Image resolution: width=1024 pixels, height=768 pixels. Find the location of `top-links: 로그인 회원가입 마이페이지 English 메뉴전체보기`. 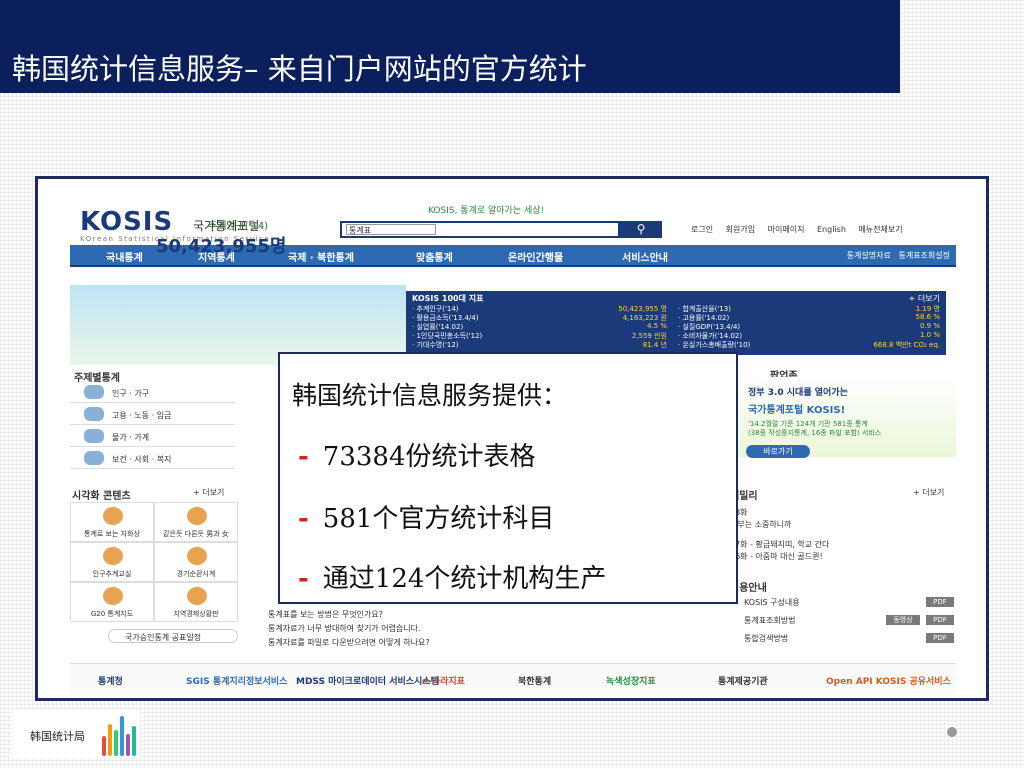

top-links: 로그인 회원가입 마이페이지 English 메뉴전체보기 is located at coordinates (802, 229).